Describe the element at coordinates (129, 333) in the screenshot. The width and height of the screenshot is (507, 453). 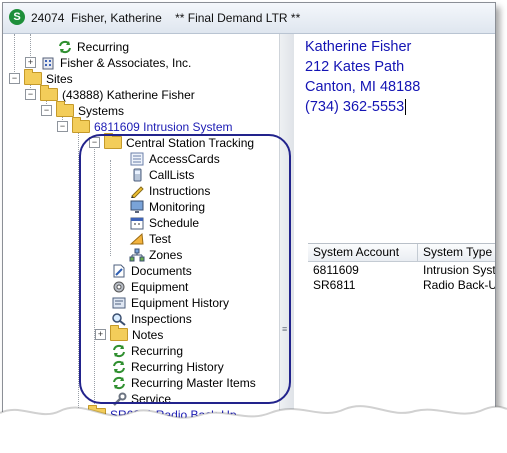
I see `tree-item-notes: + Notes` at that location.